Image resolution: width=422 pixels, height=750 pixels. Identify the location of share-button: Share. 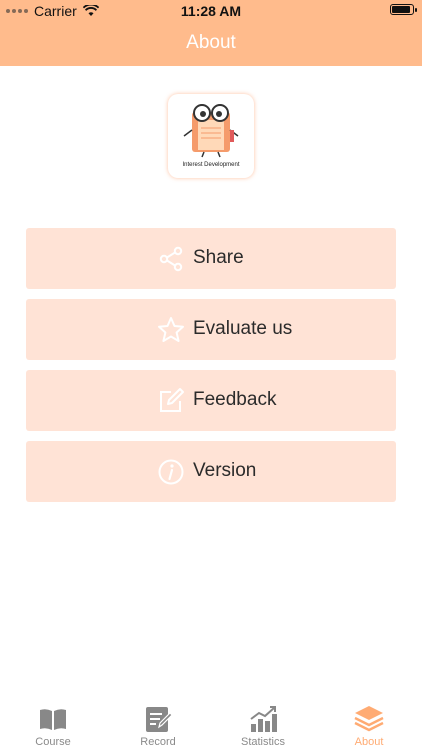
(211, 258).